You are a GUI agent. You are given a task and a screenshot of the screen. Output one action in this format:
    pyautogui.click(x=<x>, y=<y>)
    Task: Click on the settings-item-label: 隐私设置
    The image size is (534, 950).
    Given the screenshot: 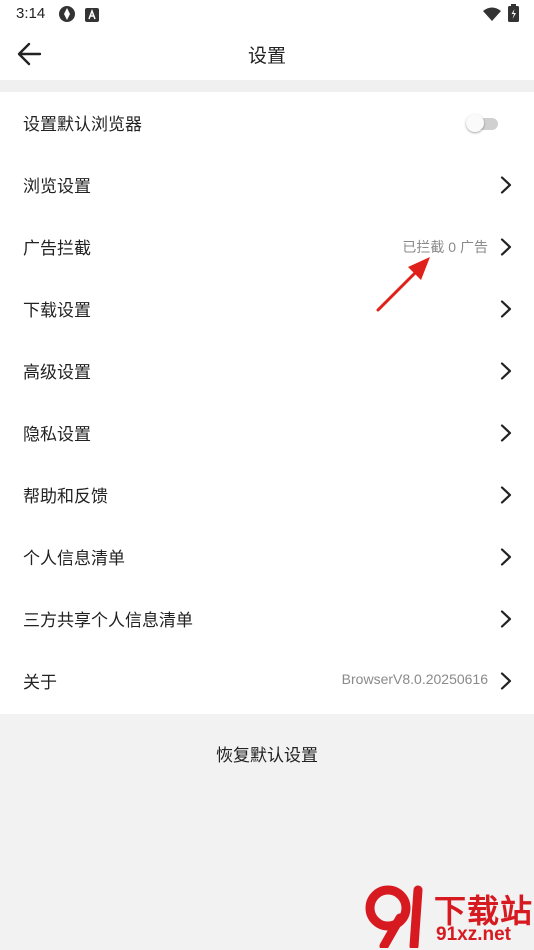 What is the action you would take?
    pyautogui.click(x=57, y=435)
    